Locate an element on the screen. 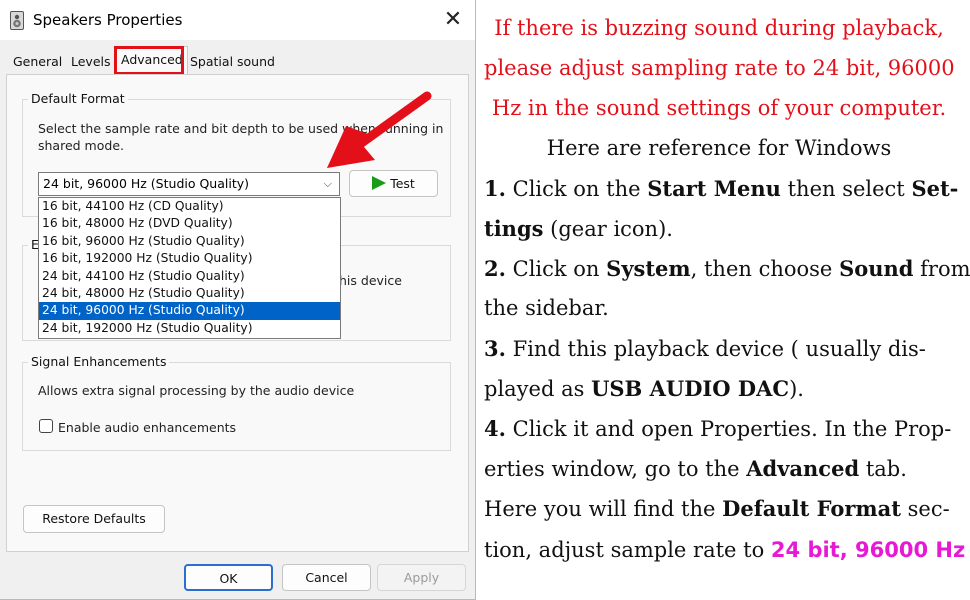 The image size is (970, 600). chevron-down-icon: ⌵ is located at coordinates (327, 183).